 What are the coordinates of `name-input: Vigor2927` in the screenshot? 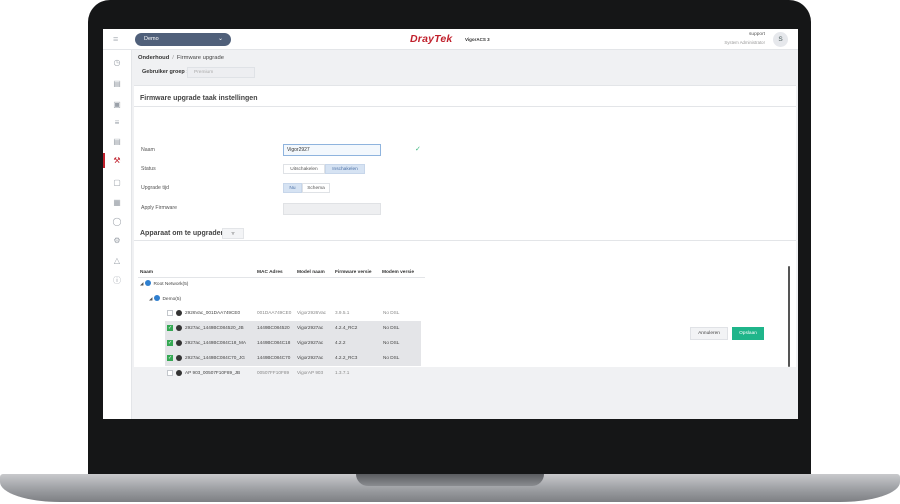 It's located at (332, 150).